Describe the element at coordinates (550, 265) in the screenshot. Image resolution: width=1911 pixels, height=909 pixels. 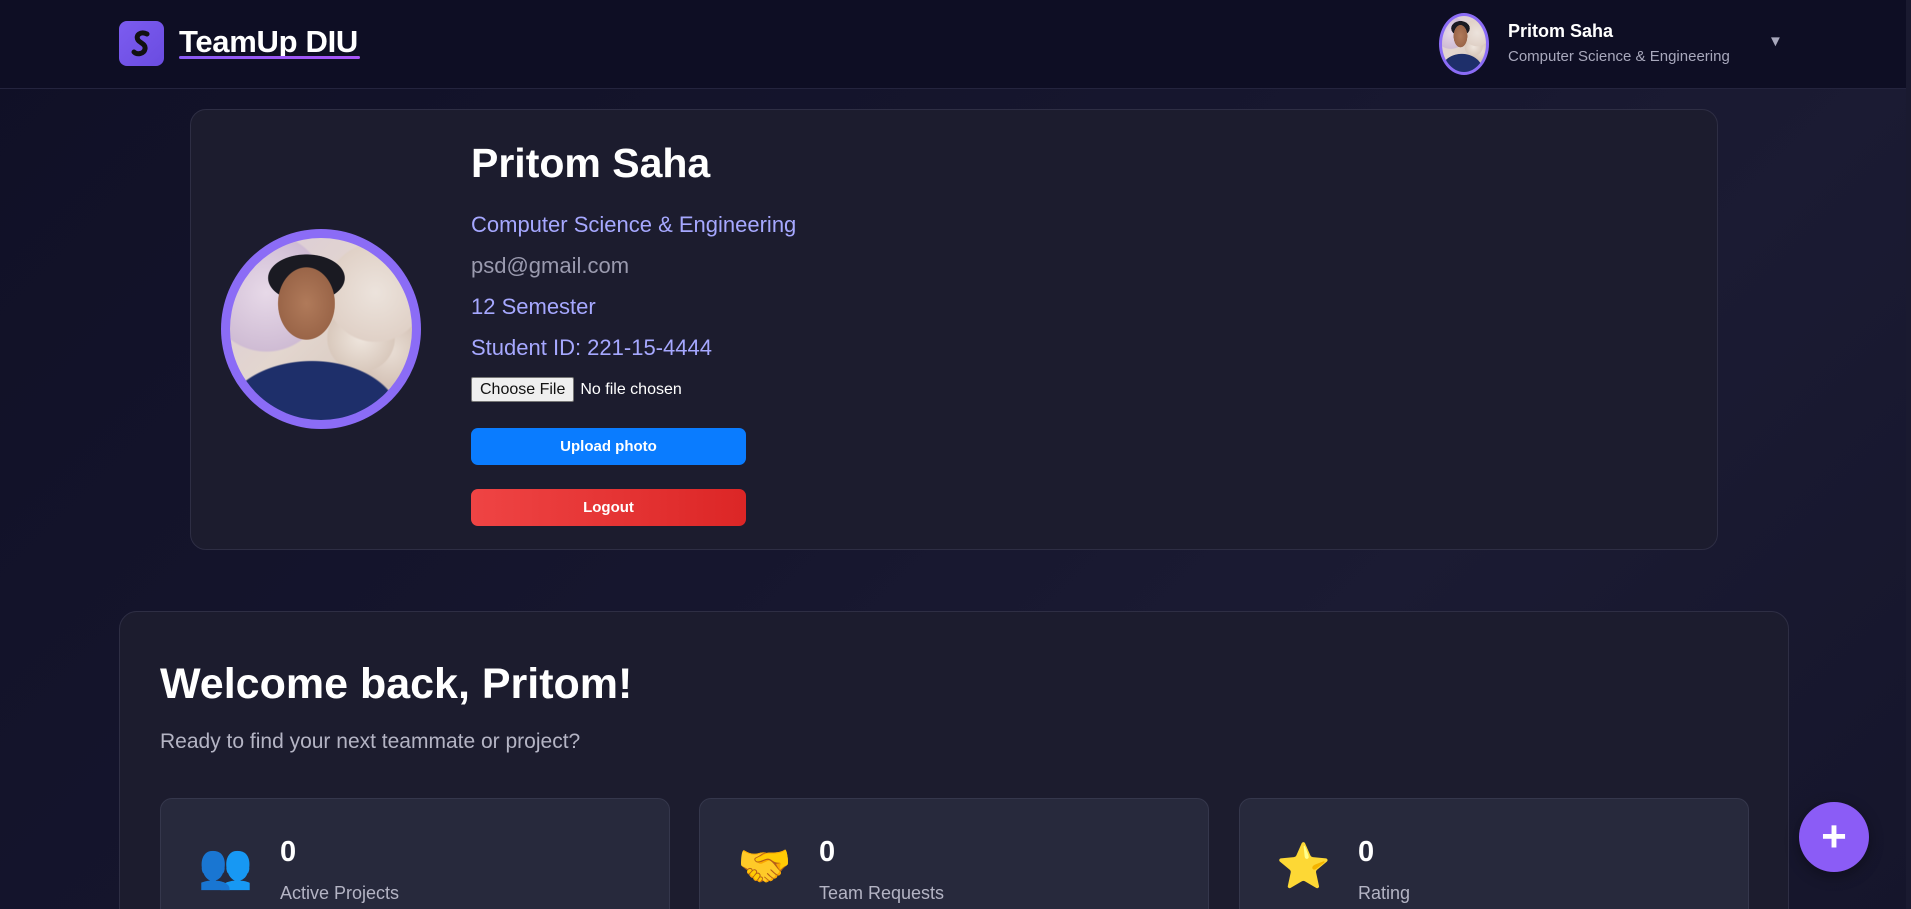
I see `profile-email: psd@gmail.com` at that location.